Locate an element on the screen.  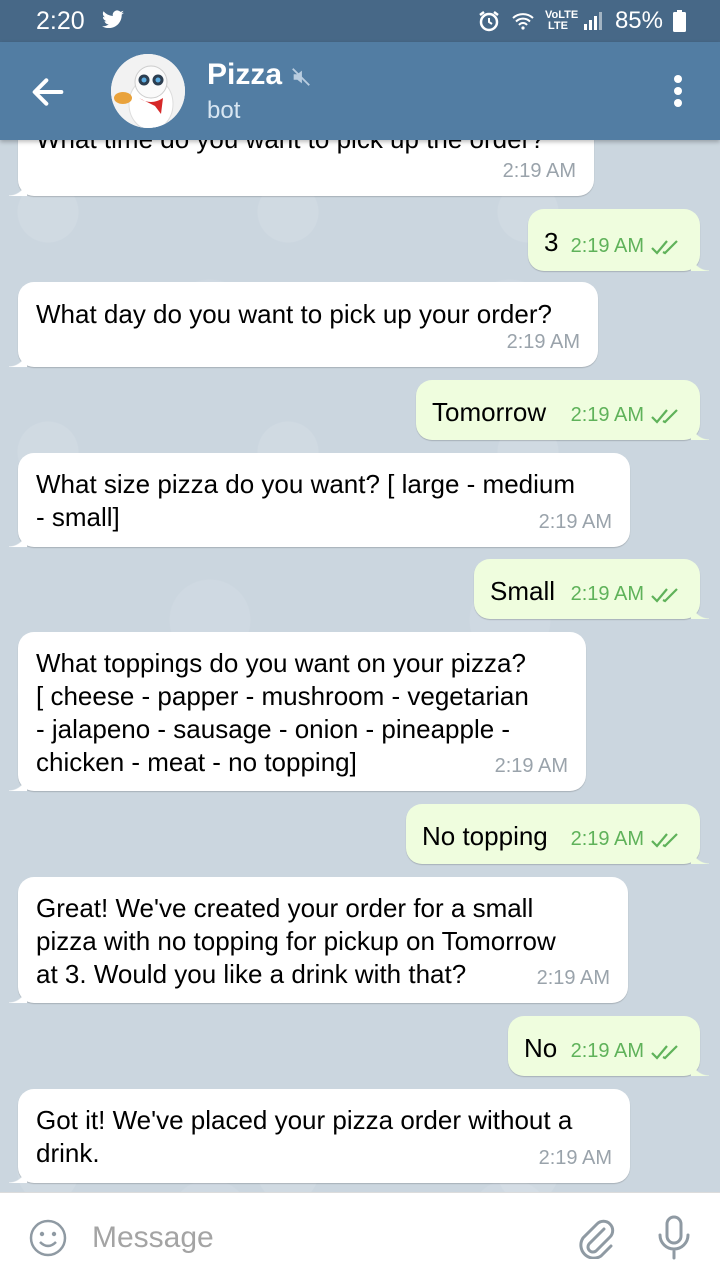
status-time: 2:20 is located at coordinates (60, 21).